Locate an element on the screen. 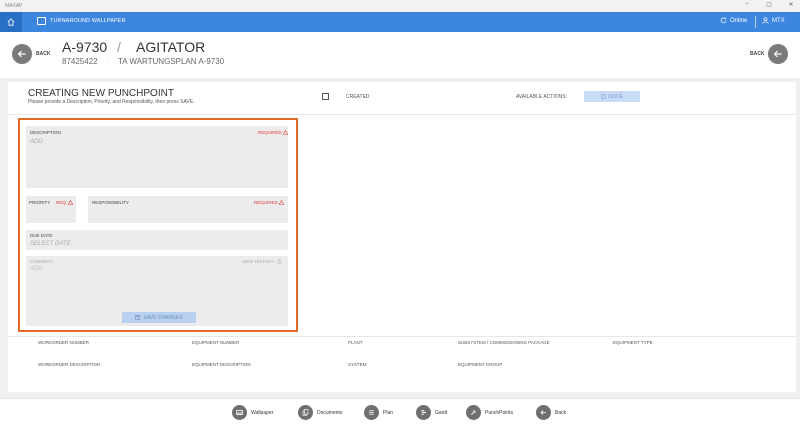 This screenshot has width=800, height=432. save-icon is located at coordinates (138, 317).